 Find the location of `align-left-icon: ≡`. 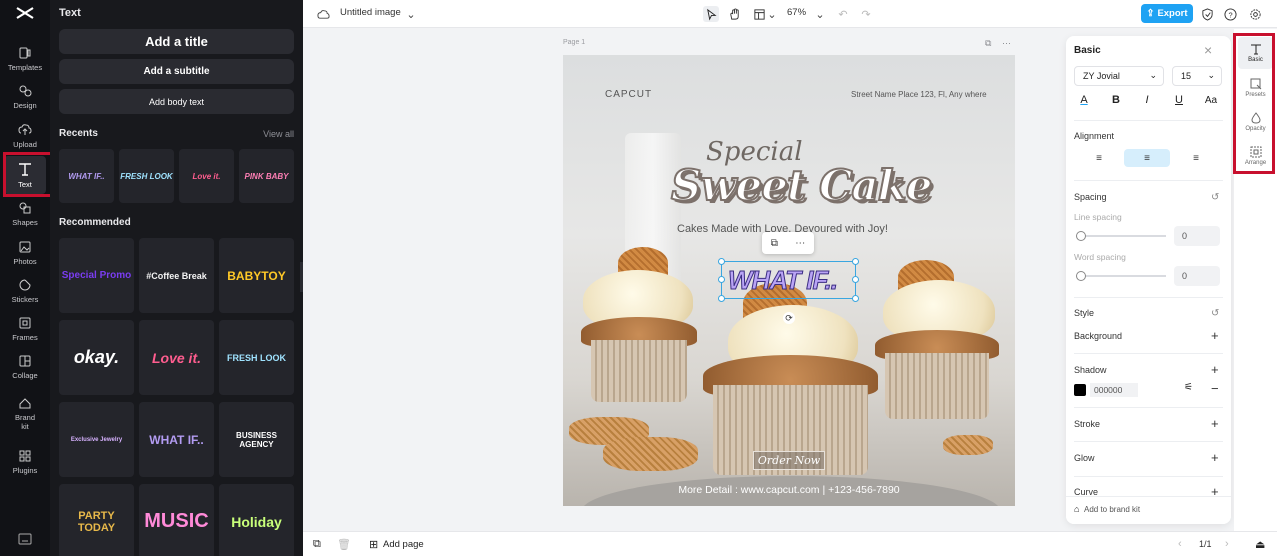

align-left-icon: ≡ is located at coordinates (1099, 158).